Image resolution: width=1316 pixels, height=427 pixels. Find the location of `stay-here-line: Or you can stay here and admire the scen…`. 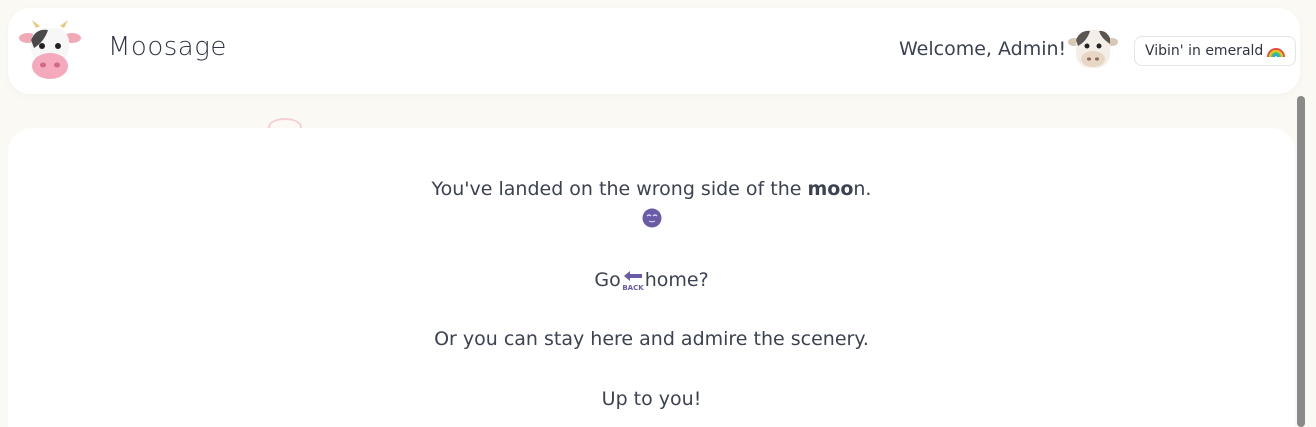

stay-here-line: Or you can stay here and admire the scen… is located at coordinates (651, 339).